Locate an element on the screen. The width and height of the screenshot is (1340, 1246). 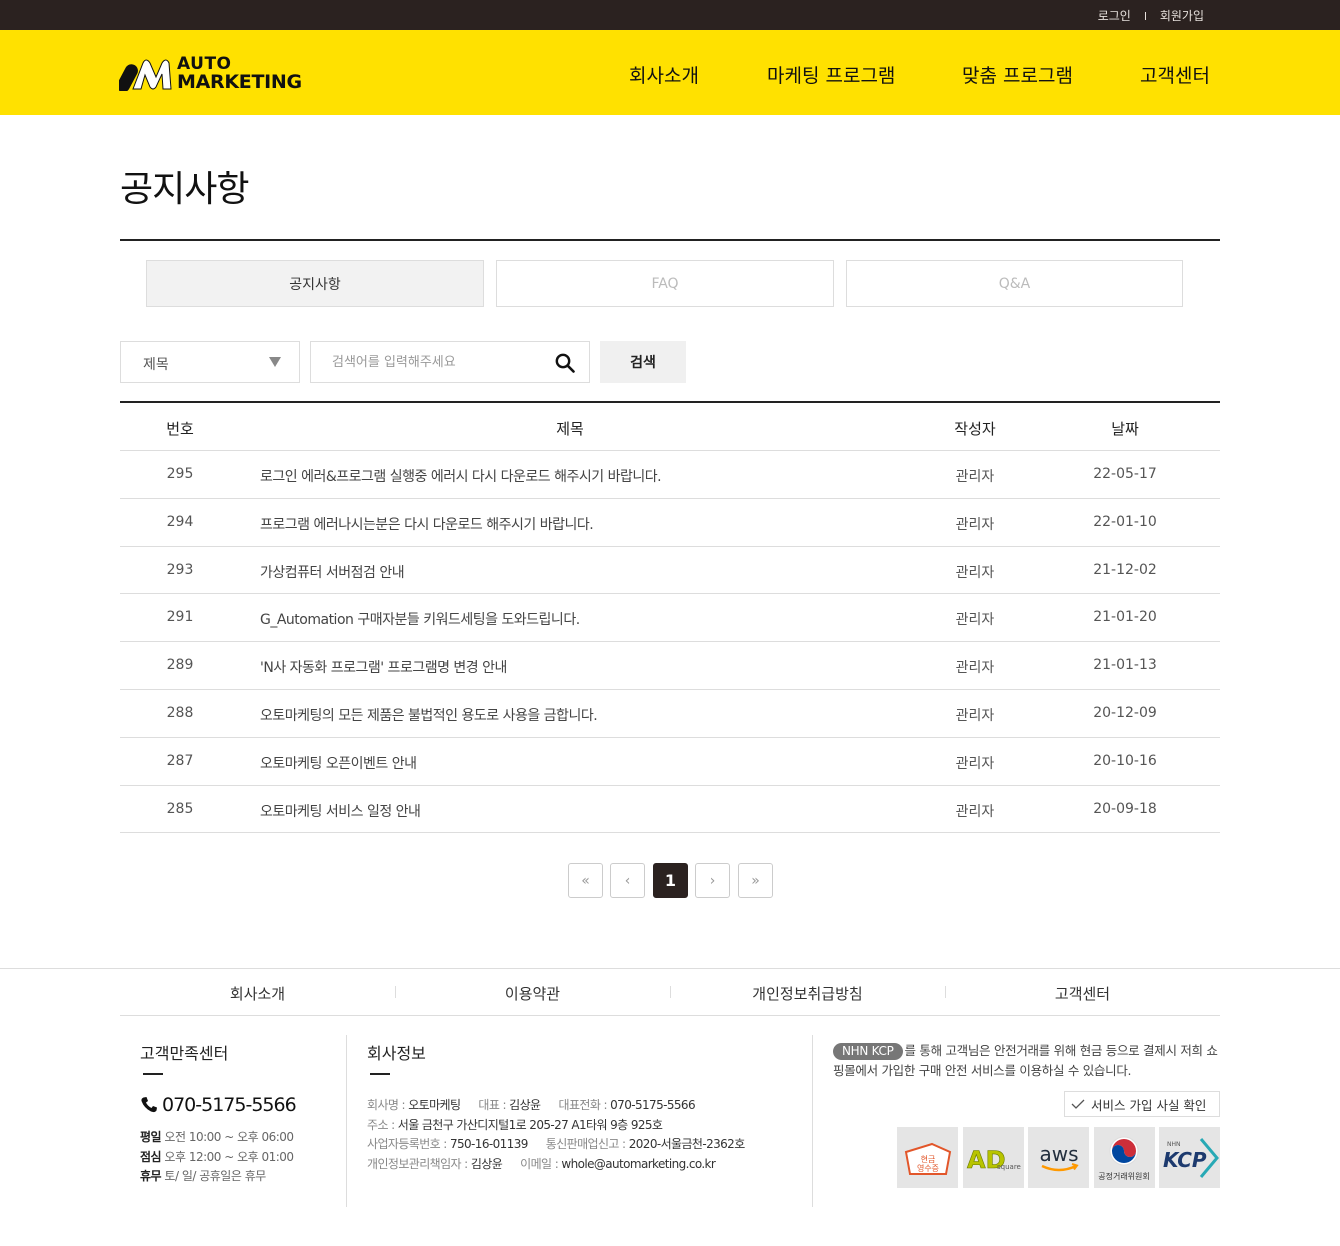
row-title-link: 프로그램 에러나시는분은 다시 다운로드 해주시기 바랍니다. is located at coordinates (427, 524).